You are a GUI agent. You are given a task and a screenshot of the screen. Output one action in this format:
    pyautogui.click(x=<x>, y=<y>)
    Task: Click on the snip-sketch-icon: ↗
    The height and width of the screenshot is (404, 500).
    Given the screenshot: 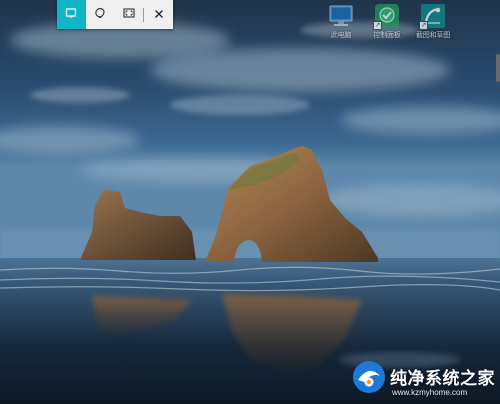 What is the action you would take?
    pyautogui.click(x=433, y=16)
    